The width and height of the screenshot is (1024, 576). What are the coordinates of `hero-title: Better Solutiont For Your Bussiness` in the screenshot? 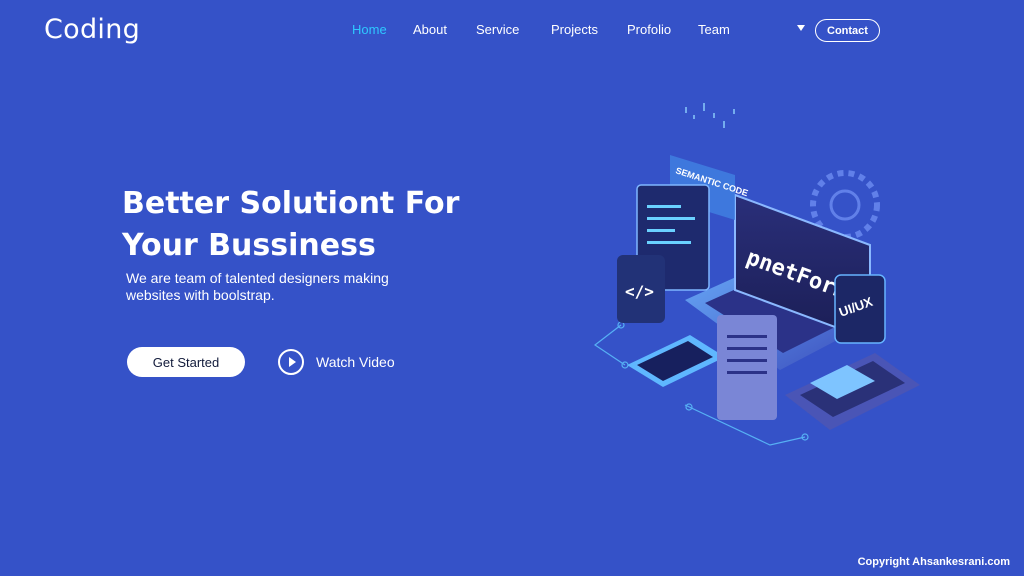 It's located at (302, 225).